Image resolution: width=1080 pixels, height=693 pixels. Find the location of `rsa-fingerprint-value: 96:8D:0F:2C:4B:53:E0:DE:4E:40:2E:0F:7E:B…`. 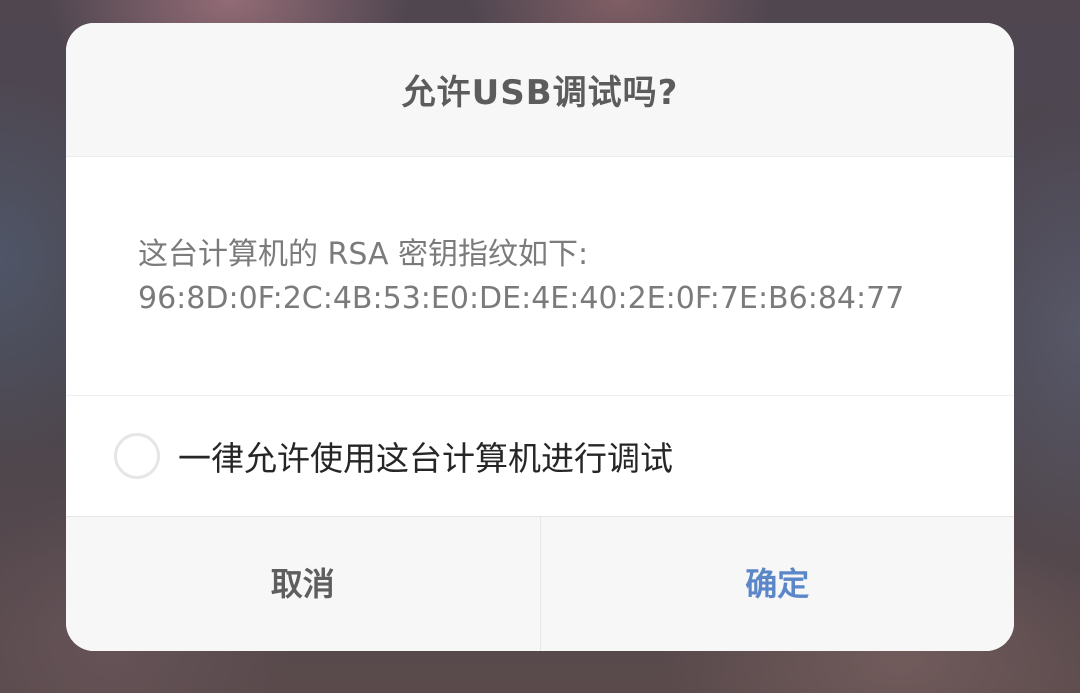

rsa-fingerprint-value: 96:8D:0F:2C:4B:53:E0:DE:4E:40:2E:0F:7E:B… is located at coordinates (521, 298).